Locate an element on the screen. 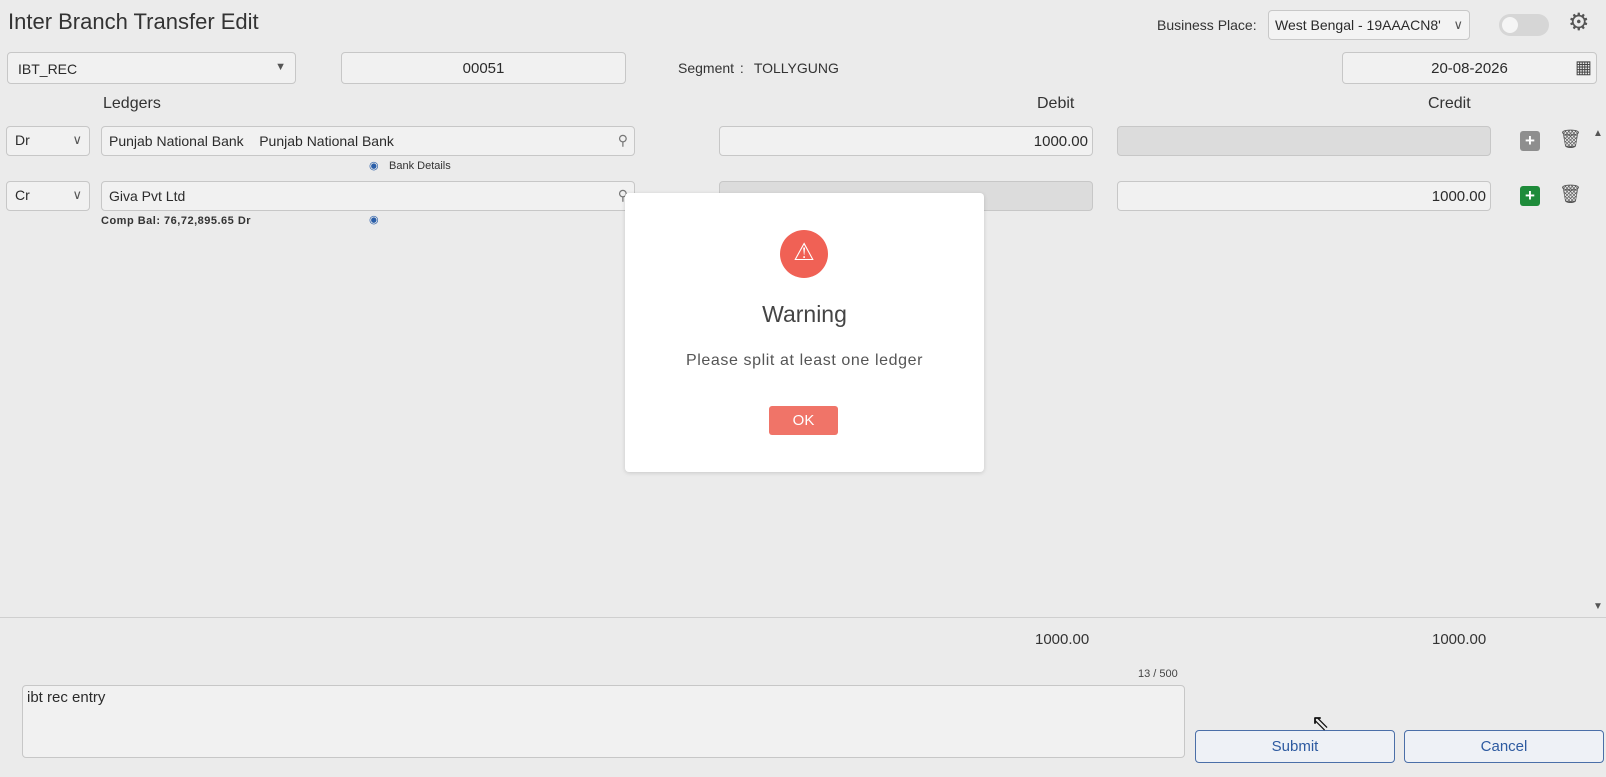 Image resolution: width=1606 pixels, height=777 pixels. scroll-down-icon: ▼ is located at coordinates (1598, 606).